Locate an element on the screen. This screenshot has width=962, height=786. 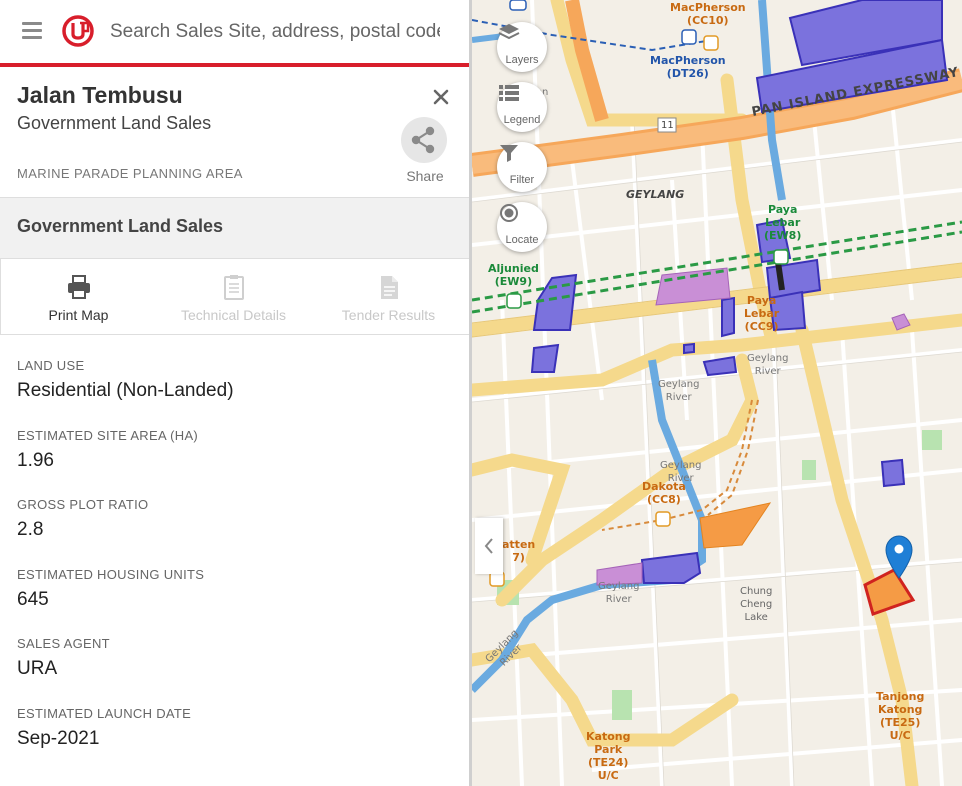
field-value: URA is located at coordinates (37, 668).